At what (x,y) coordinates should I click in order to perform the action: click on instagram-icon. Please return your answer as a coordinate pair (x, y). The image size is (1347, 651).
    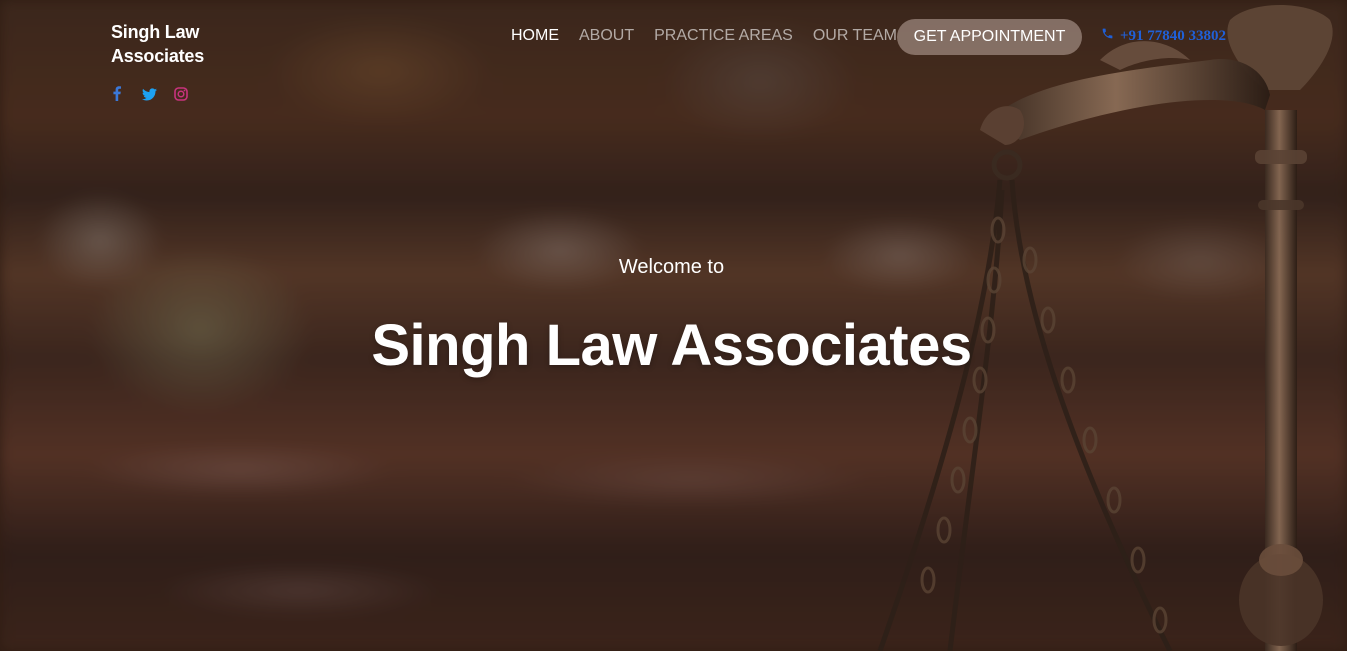
    Looking at the image, I should click on (181, 94).